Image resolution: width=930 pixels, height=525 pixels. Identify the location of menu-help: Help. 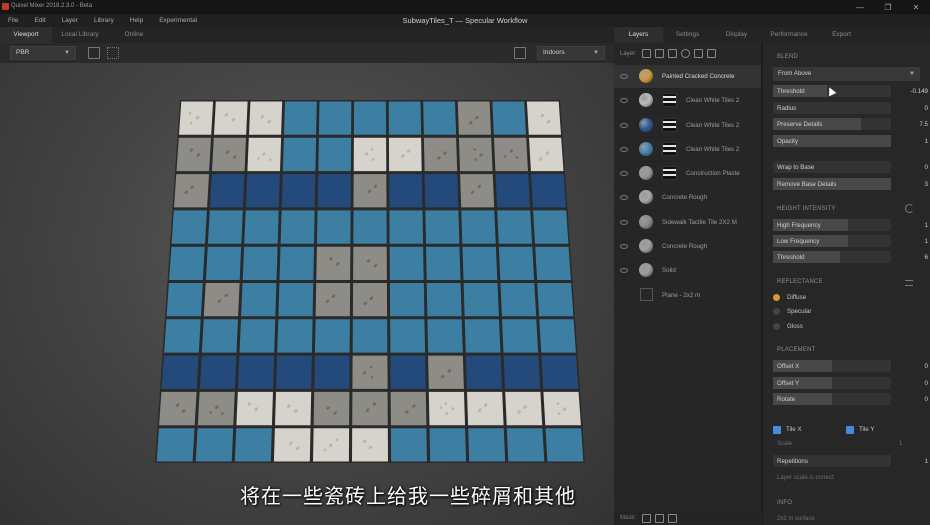
(136, 20).